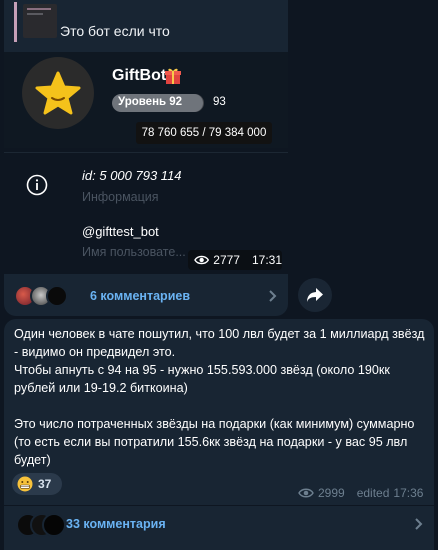  I want to click on reaction-button: 37, so click(37, 484).